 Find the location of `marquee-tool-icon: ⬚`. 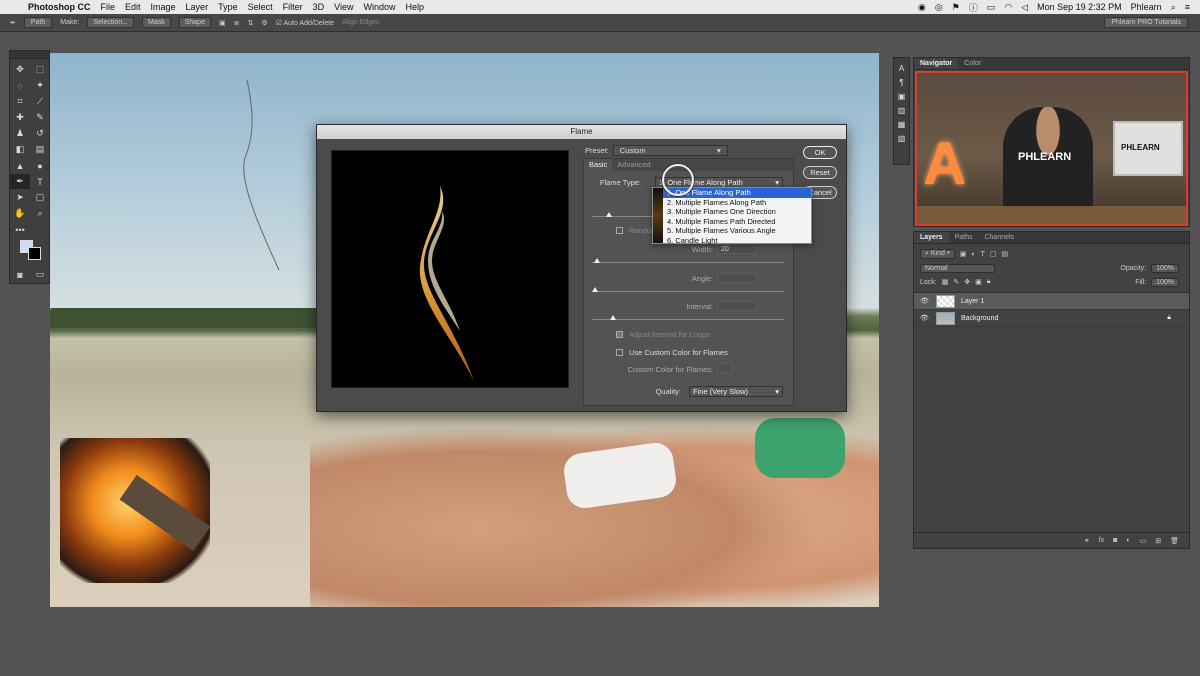

marquee-tool-icon: ⬚ is located at coordinates (40, 69).